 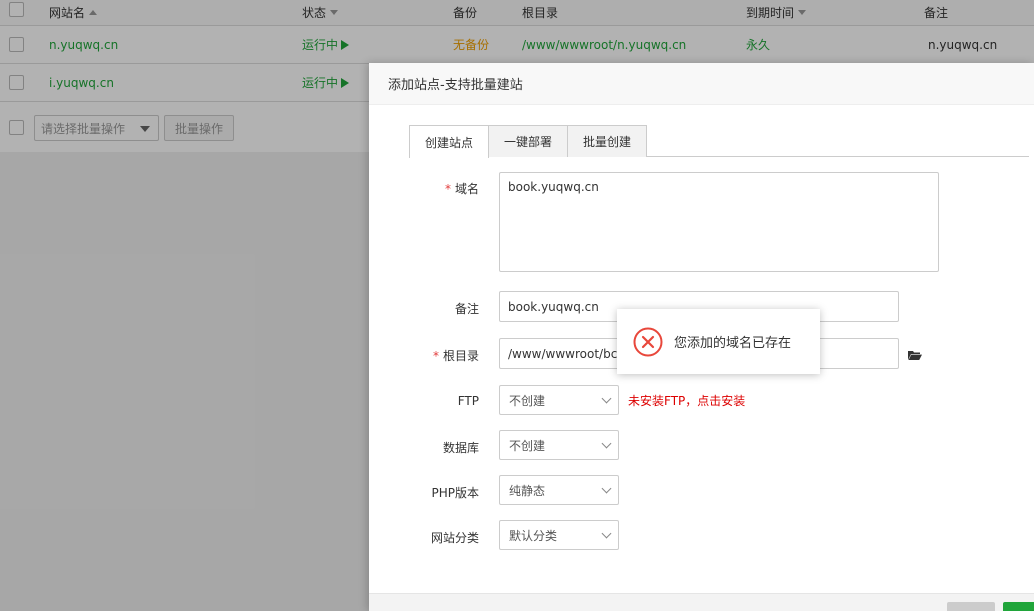 I want to click on root-label: * 根目录, so click(x=455, y=356).